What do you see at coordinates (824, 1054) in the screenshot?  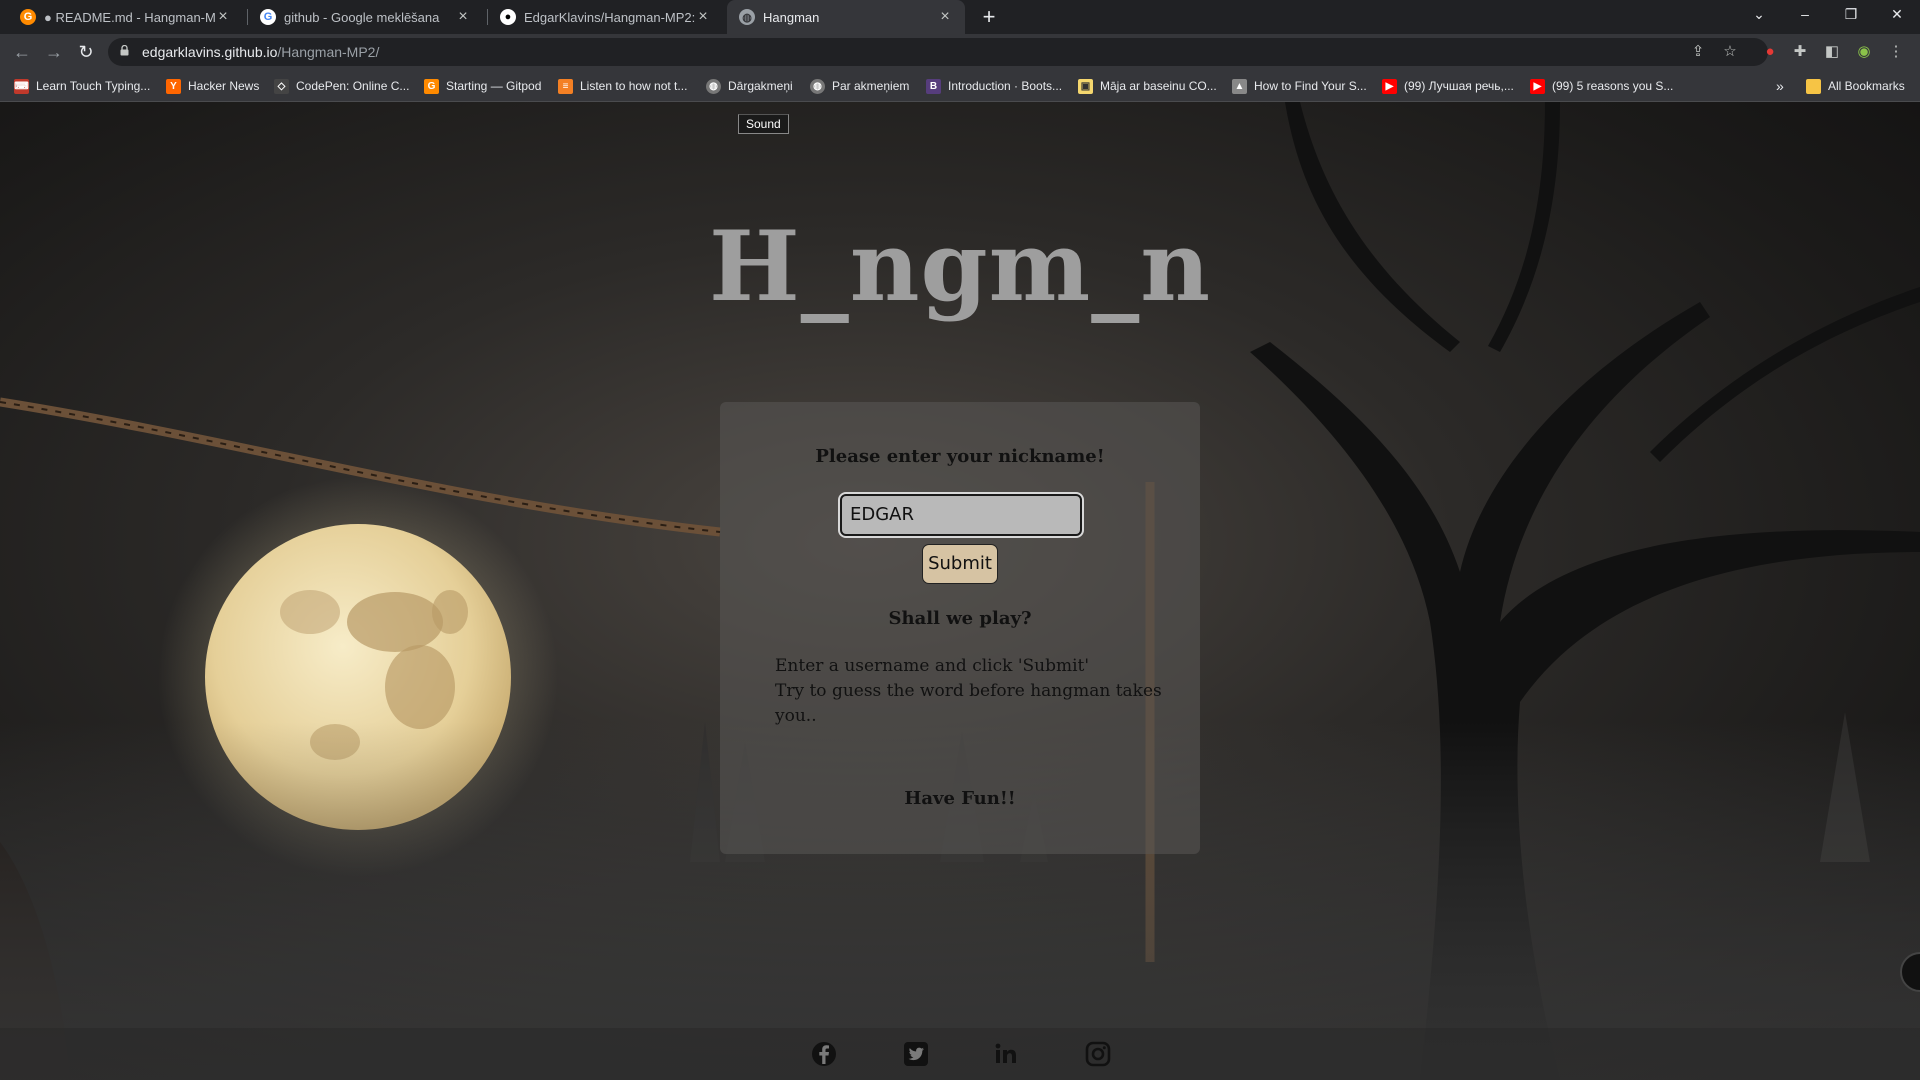 I see `facebook-icon` at bounding box center [824, 1054].